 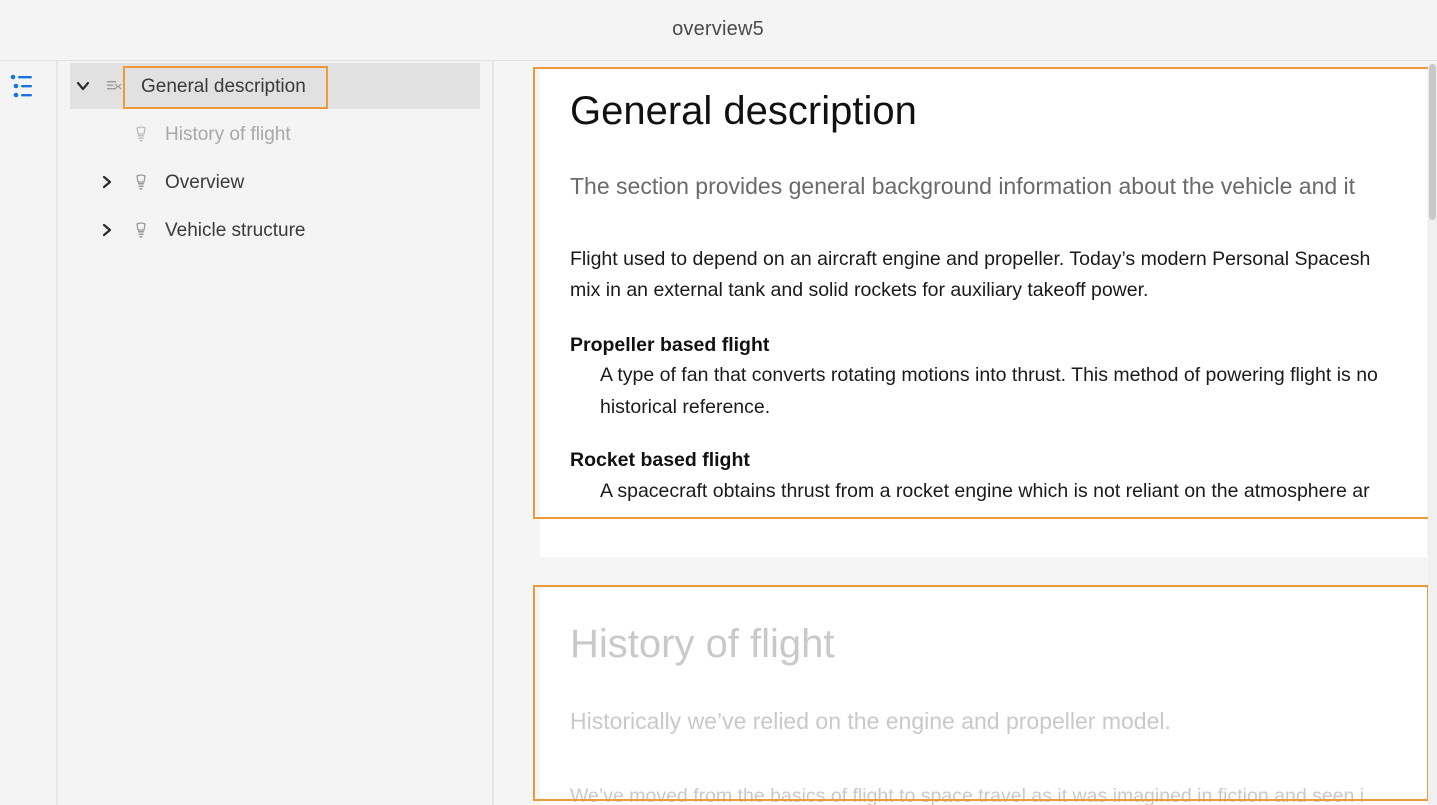 What do you see at coordinates (1432, 434) in the screenshot?
I see `content-scrollbar` at bounding box center [1432, 434].